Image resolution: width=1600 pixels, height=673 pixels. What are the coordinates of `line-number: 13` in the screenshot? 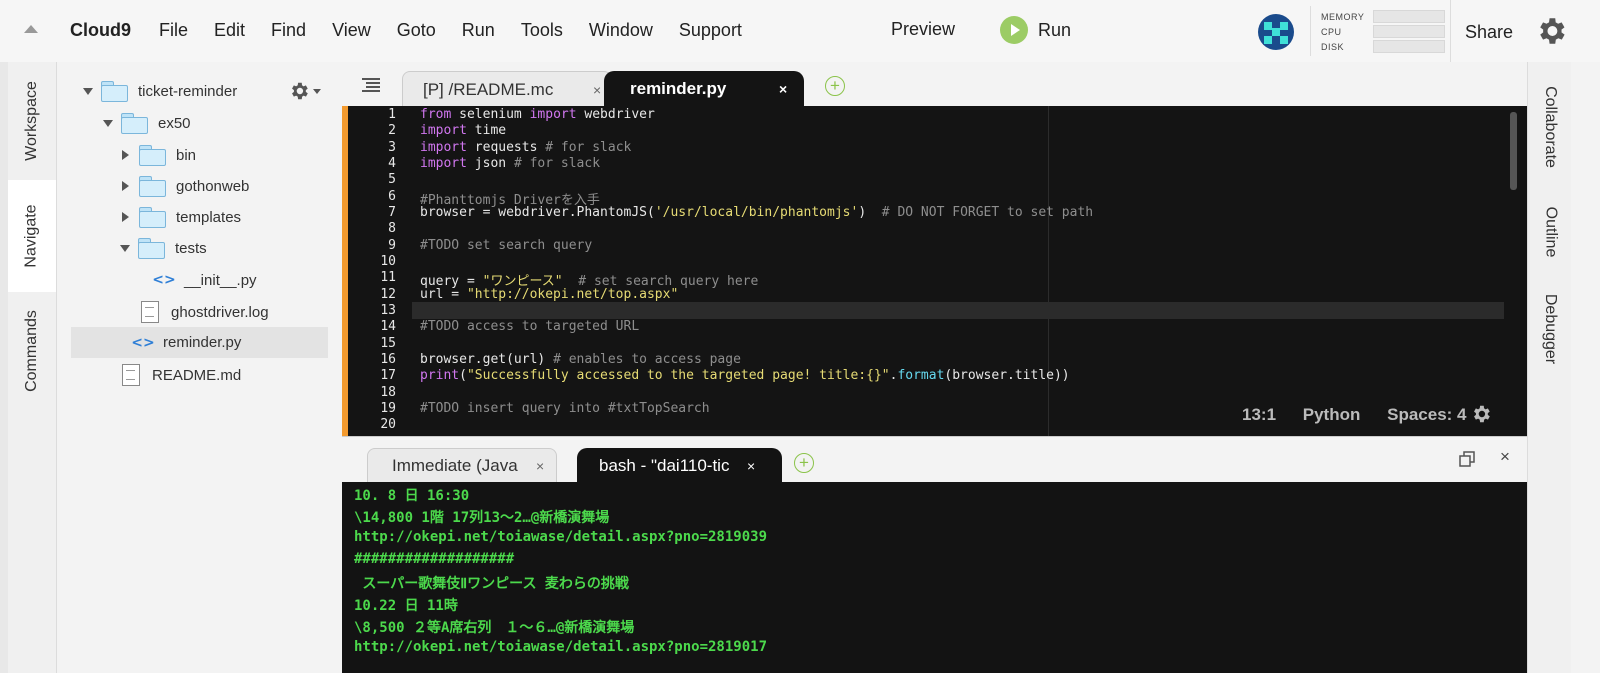 It's located at (388, 310).